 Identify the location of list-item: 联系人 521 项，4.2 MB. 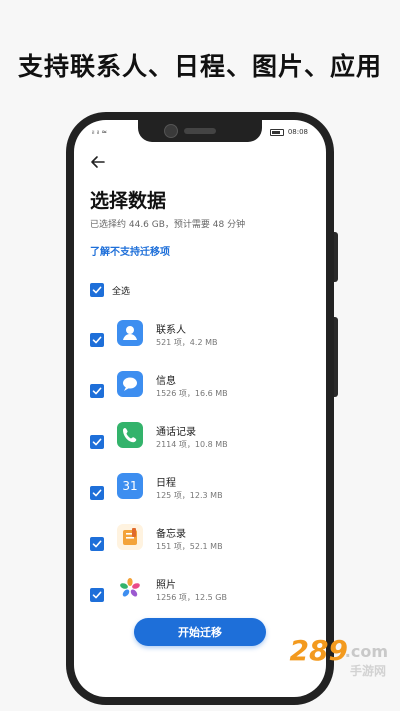
(200, 340).